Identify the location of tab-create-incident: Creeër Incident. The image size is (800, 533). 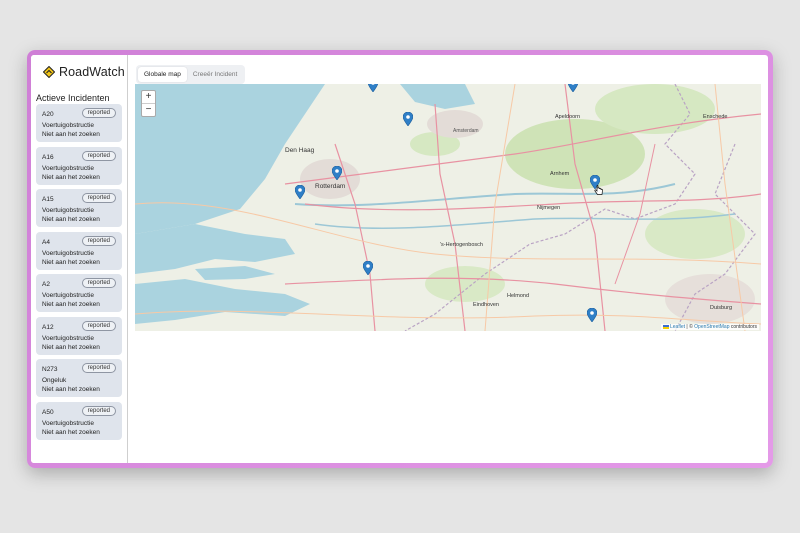
(215, 74).